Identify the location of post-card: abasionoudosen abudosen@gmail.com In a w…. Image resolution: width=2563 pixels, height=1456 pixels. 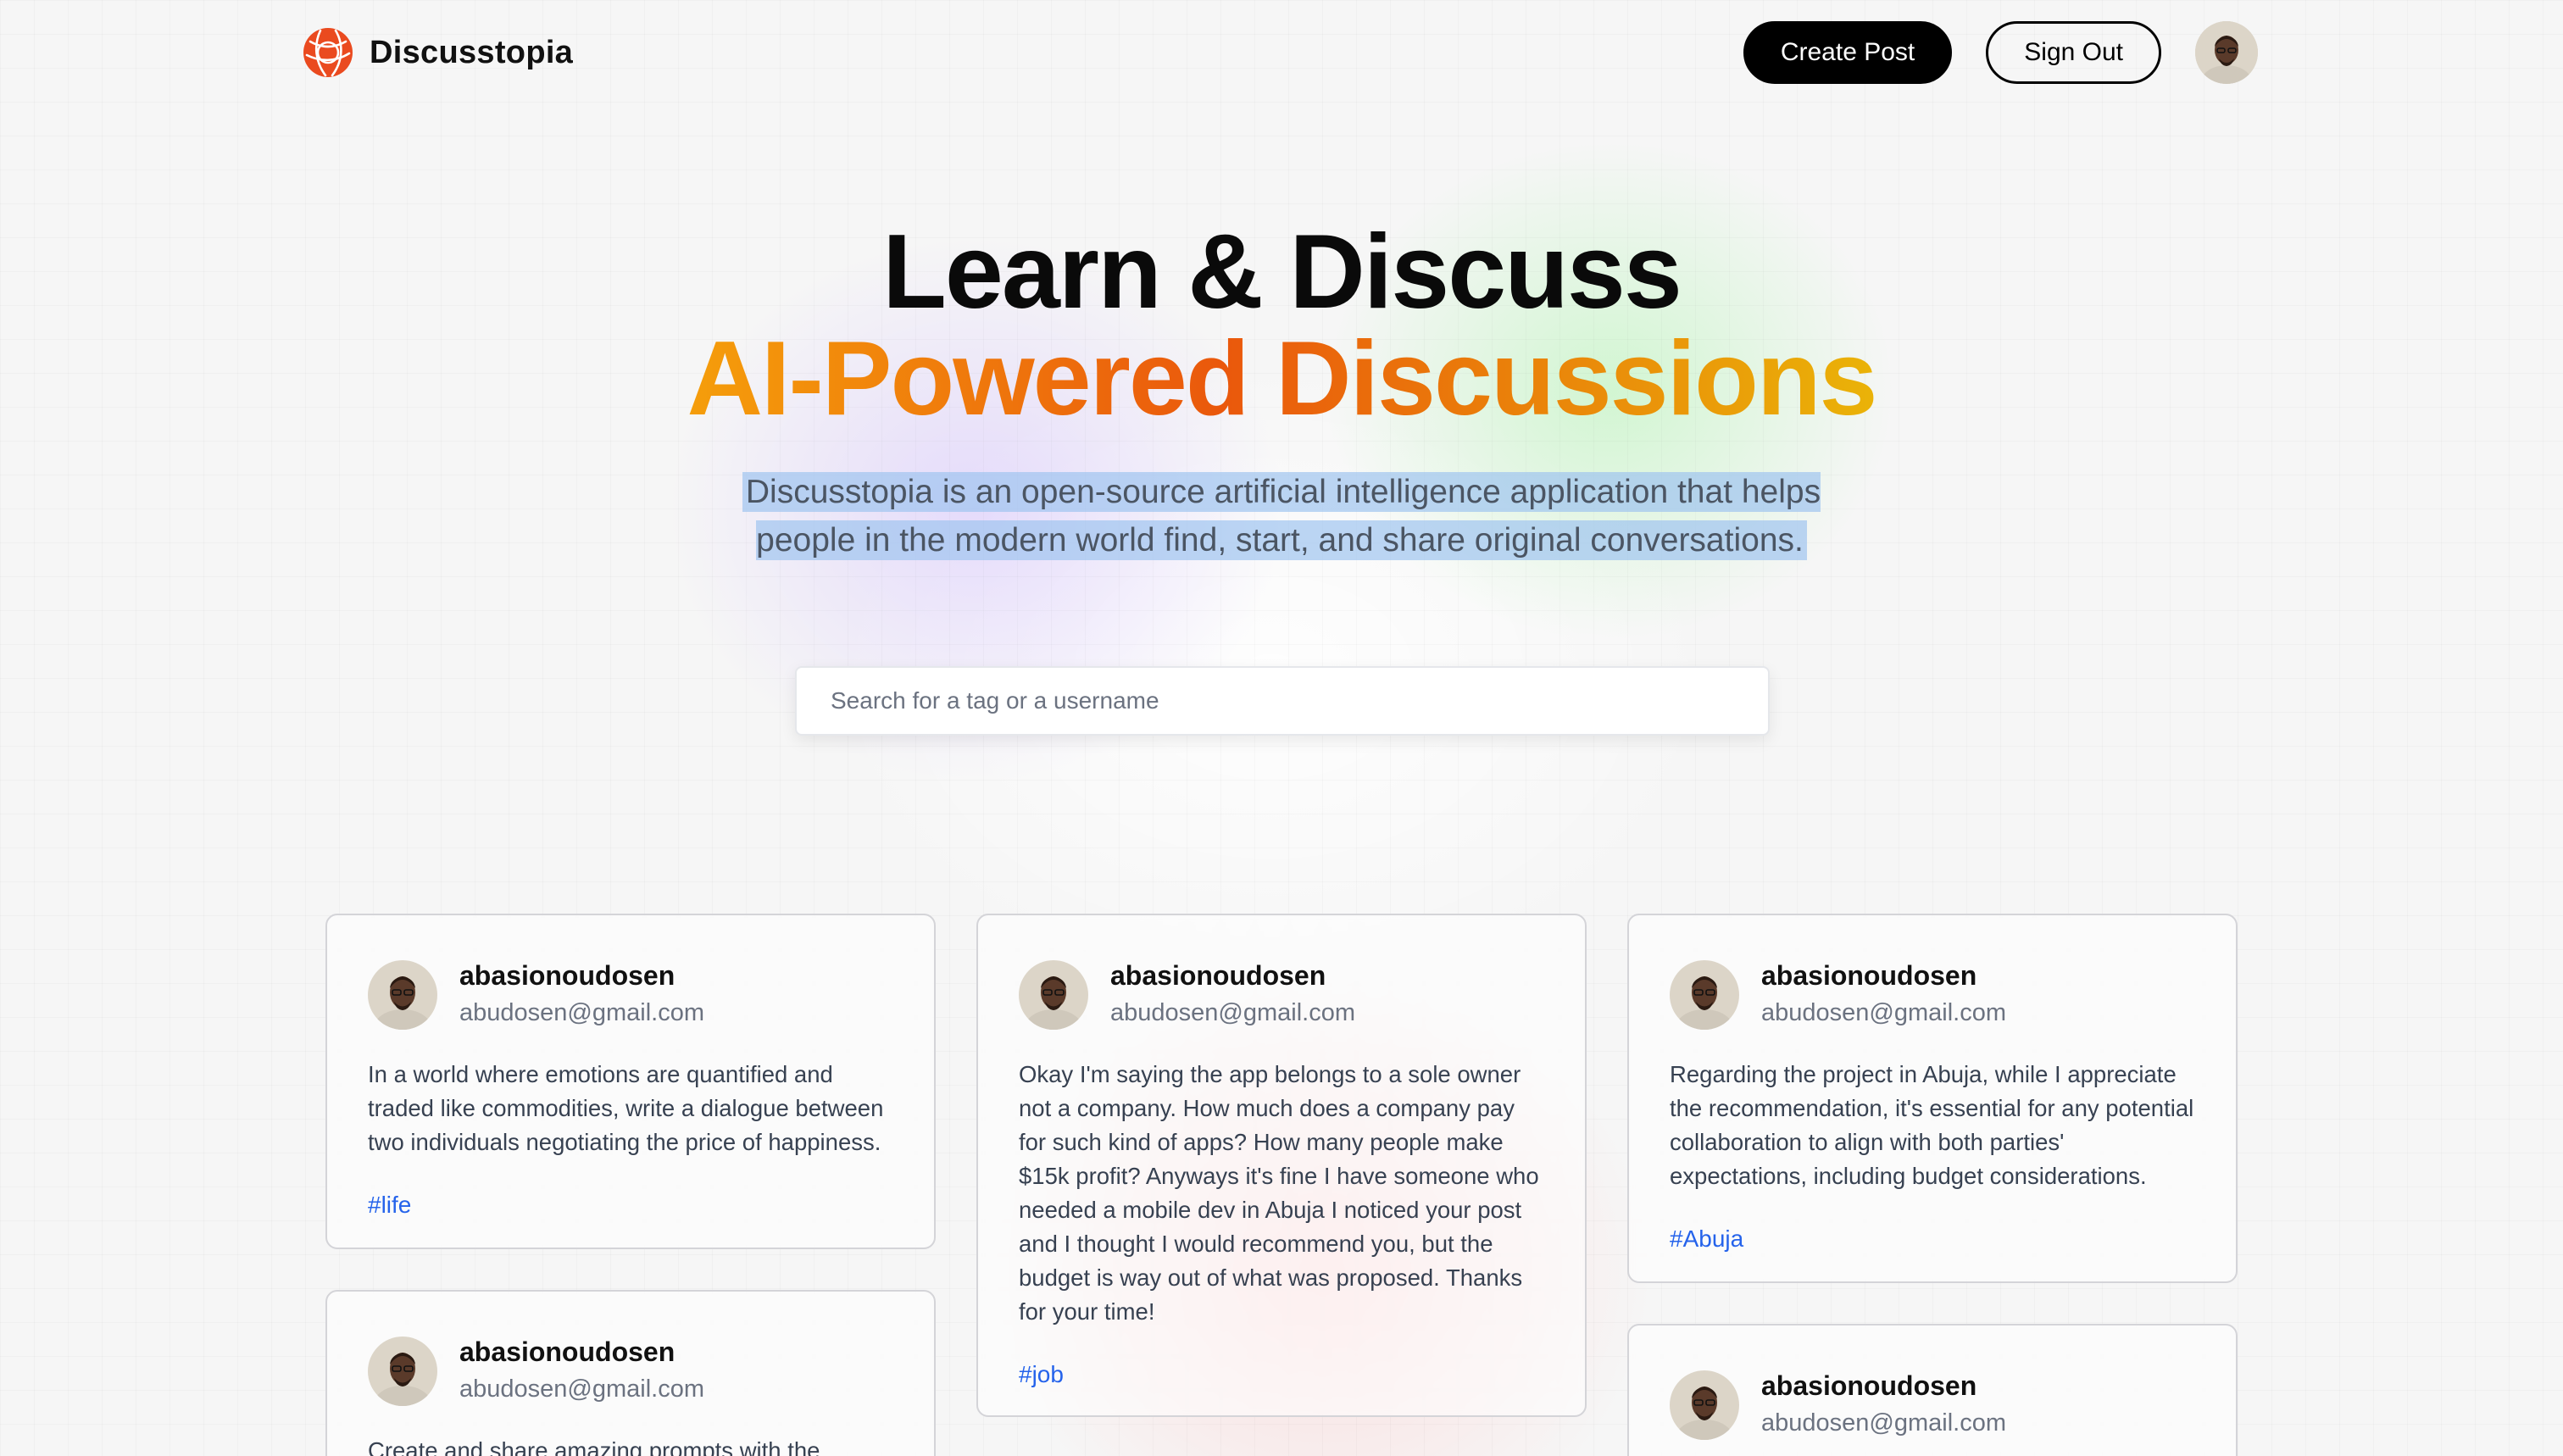
(630, 1081).